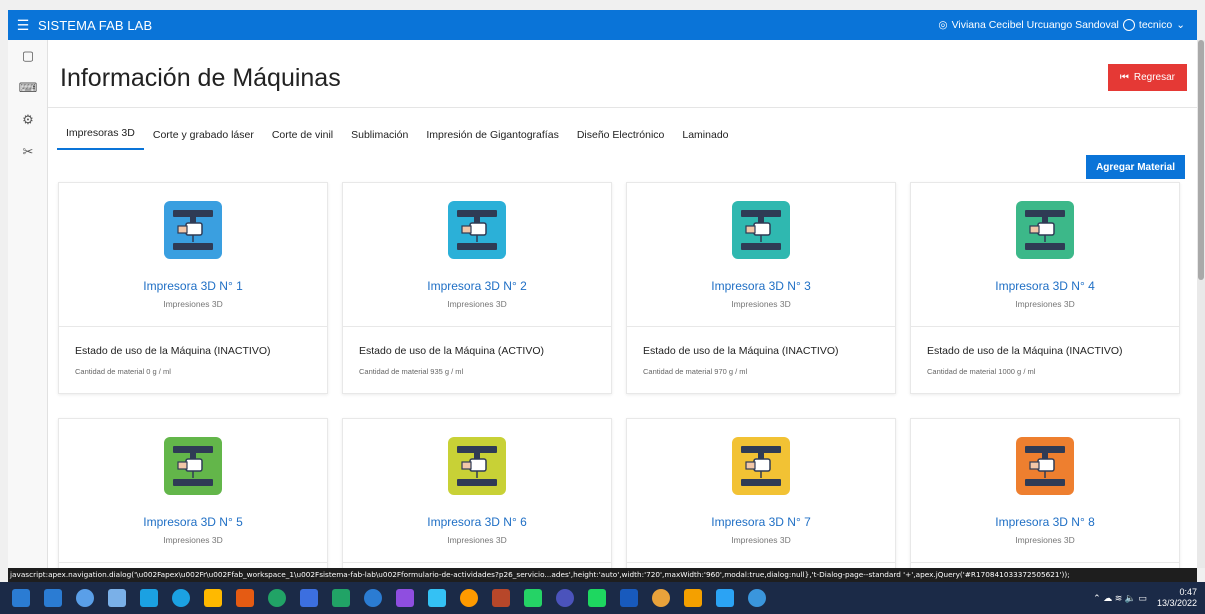 This screenshot has width=1205, height=614. What do you see at coordinates (621, 139) in the screenshot?
I see `tab-diseno-electronico: Diseño Electrónico` at bounding box center [621, 139].